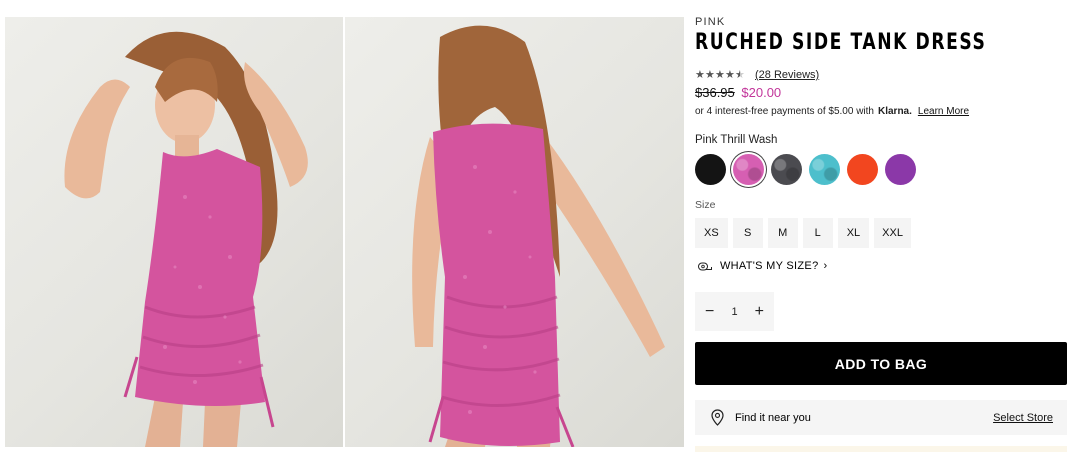  Describe the element at coordinates (825, 266) in the screenshot. I see `chevron-right-icon: ›` at that location.